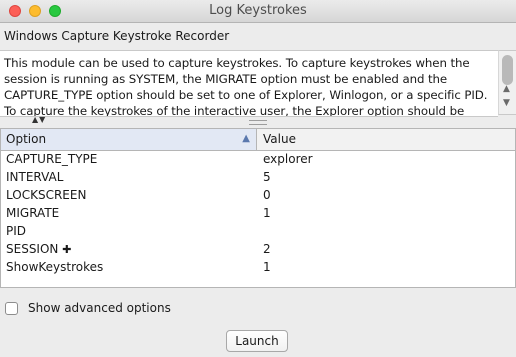  I want to click on description-scrollbar: ▲ ▼, so click(507, 82).